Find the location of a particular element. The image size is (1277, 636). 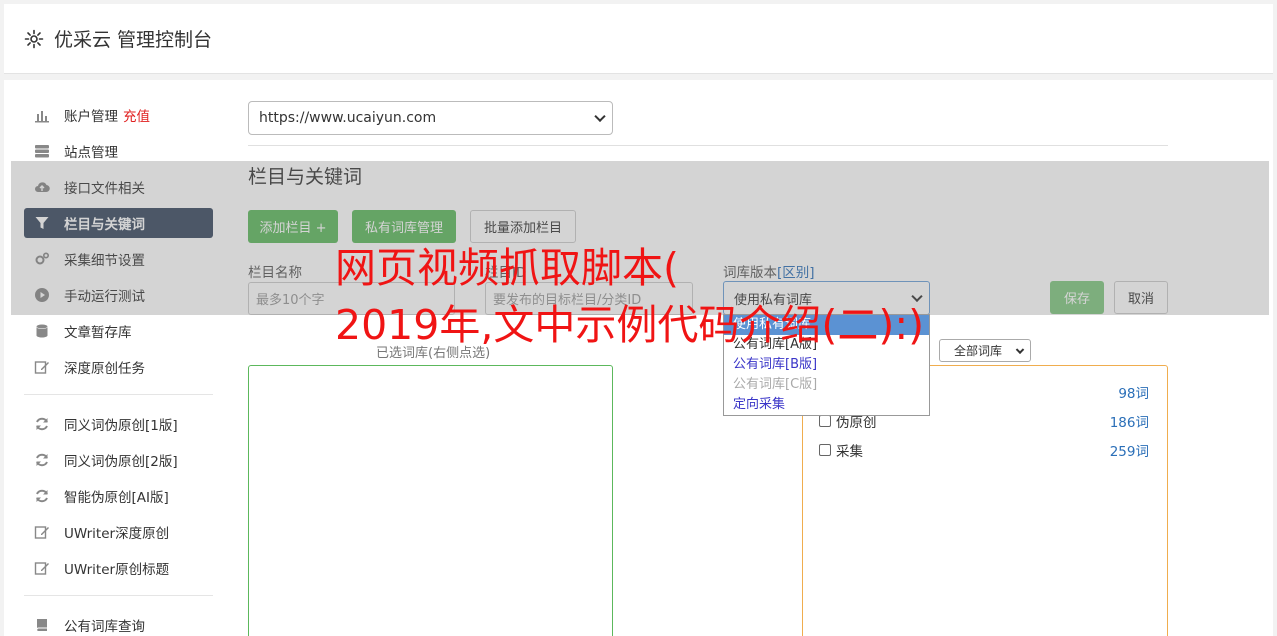

recharge-link: 充值 is located at coordinates (136, 115).